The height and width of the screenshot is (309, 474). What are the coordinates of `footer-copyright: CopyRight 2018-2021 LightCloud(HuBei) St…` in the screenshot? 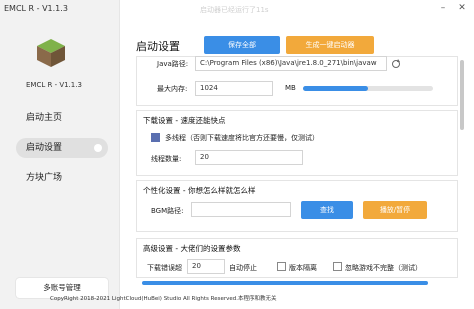 It's located at (163, 299).